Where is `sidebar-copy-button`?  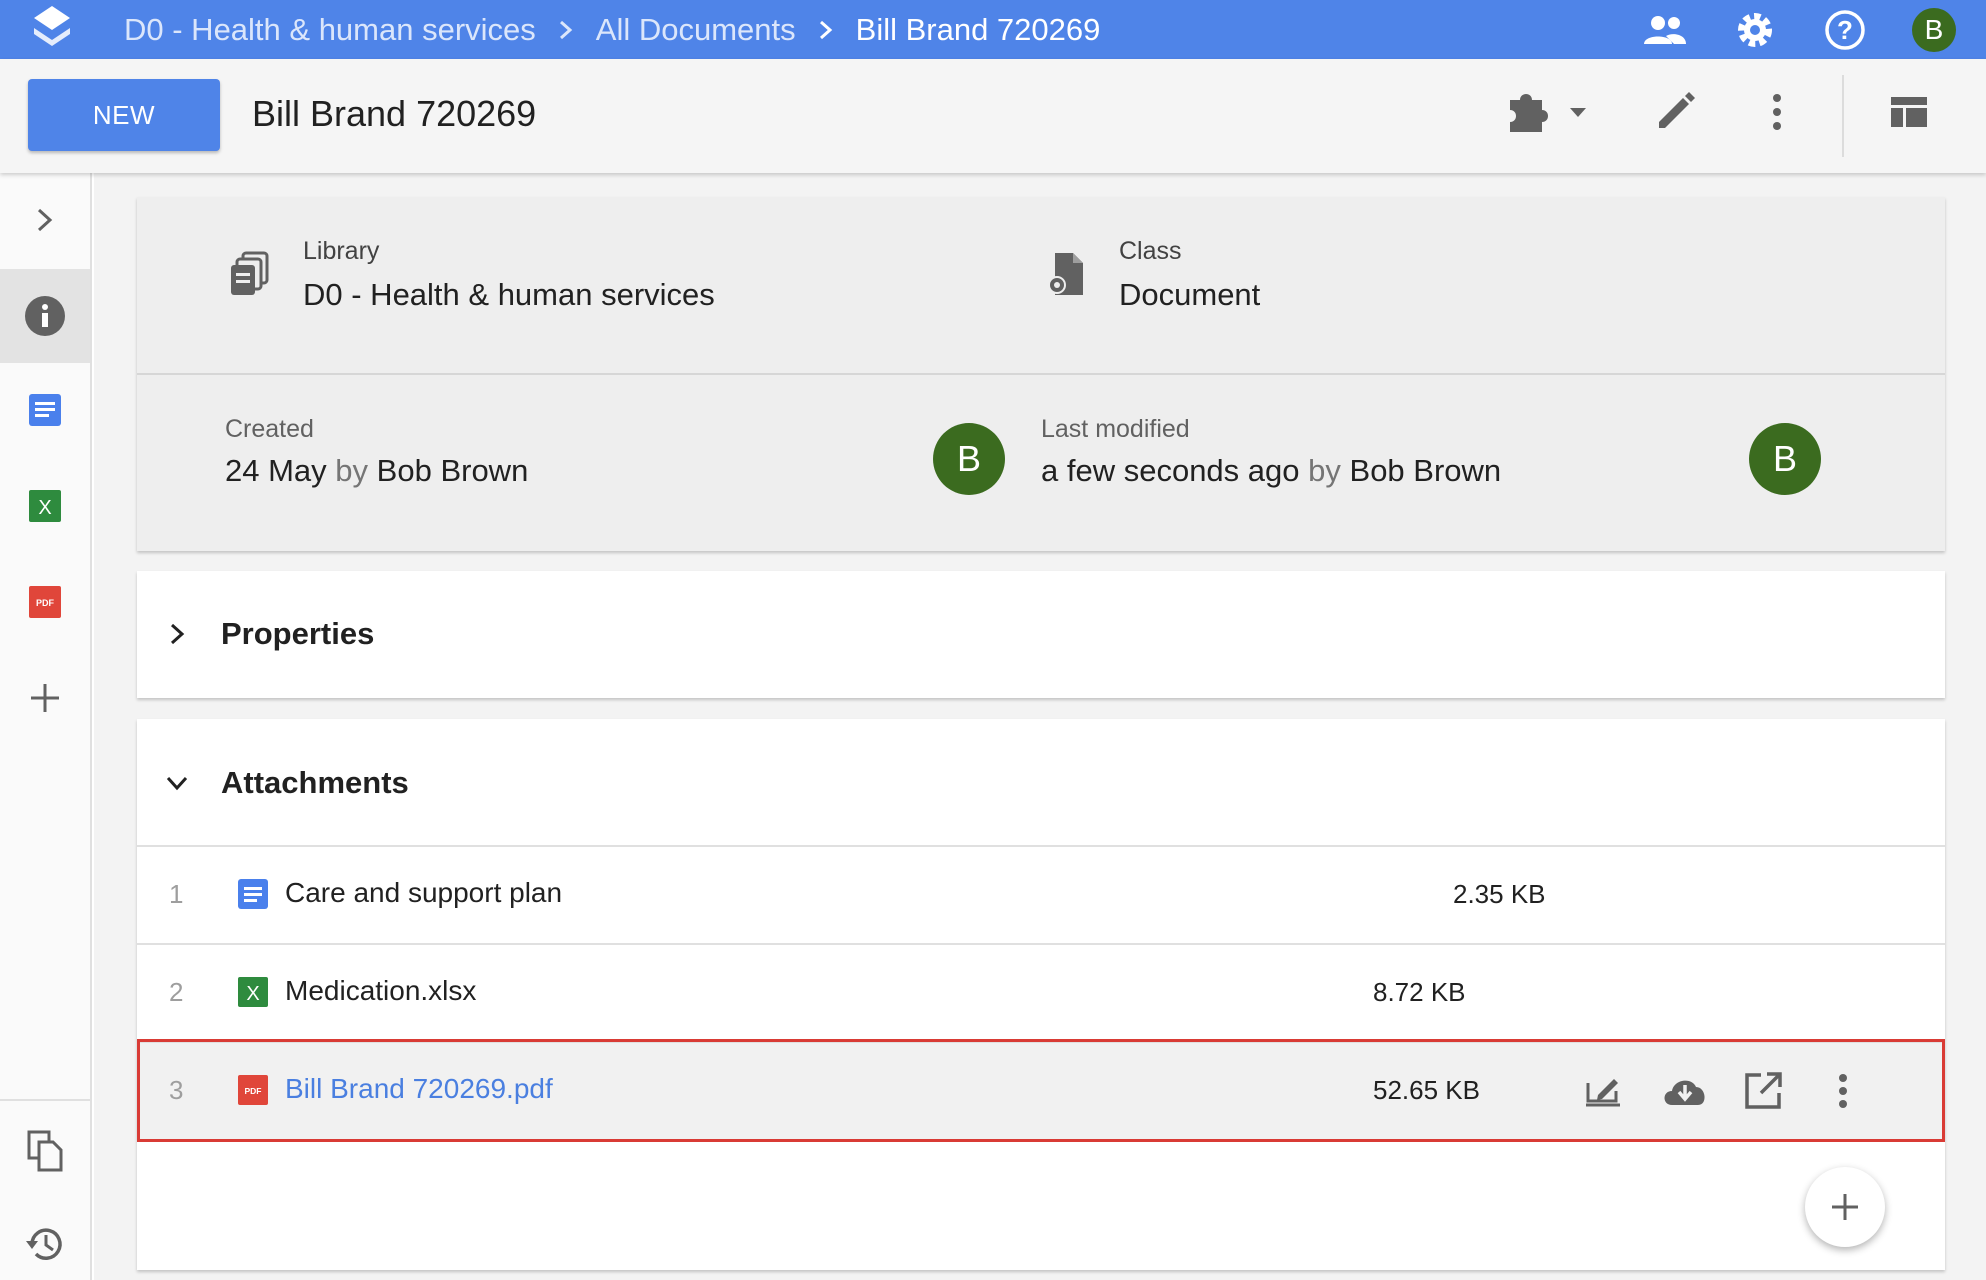 sidebar-copy-button is located at coordinates (45, 1150).